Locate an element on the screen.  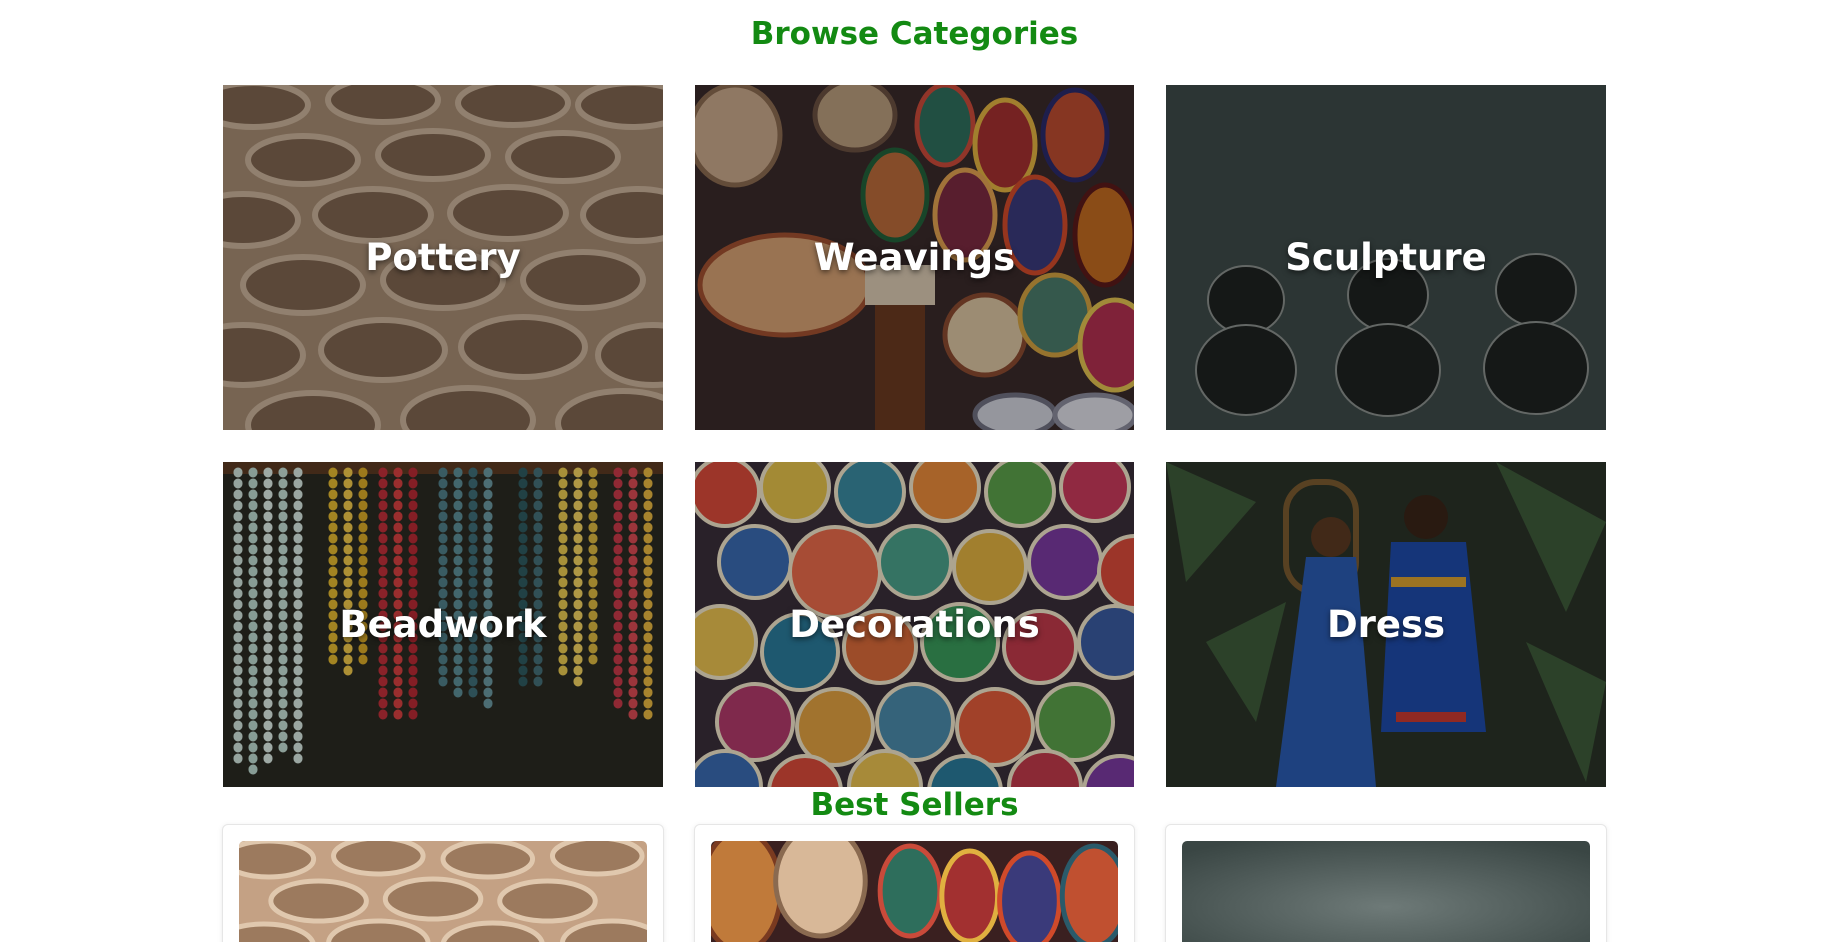
weavings-thumbnail-image is located at coordinates (914, 891).